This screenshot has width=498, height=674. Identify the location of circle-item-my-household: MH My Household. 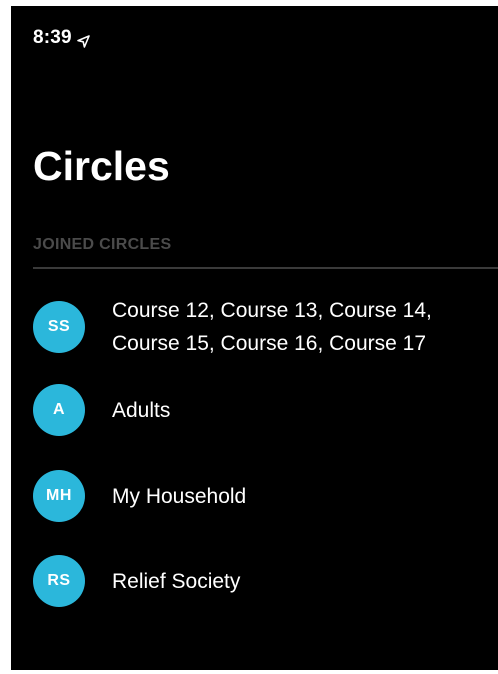
(265, 496).